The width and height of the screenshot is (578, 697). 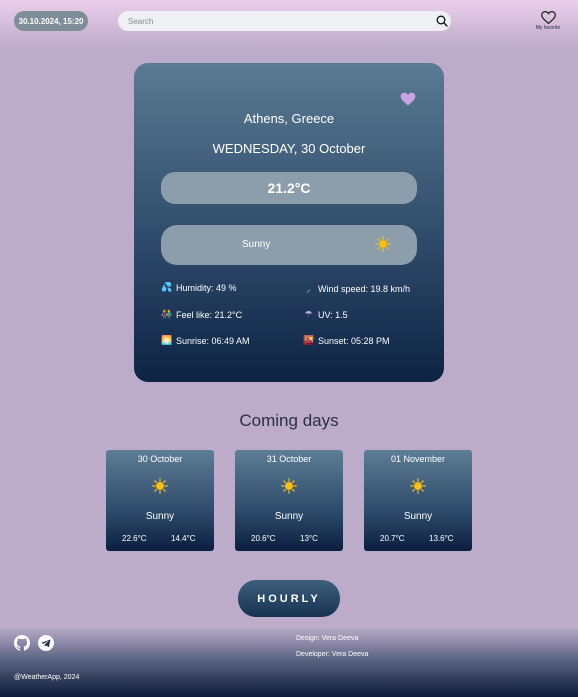 I want to click on search-button, so click(x=441, y=20).